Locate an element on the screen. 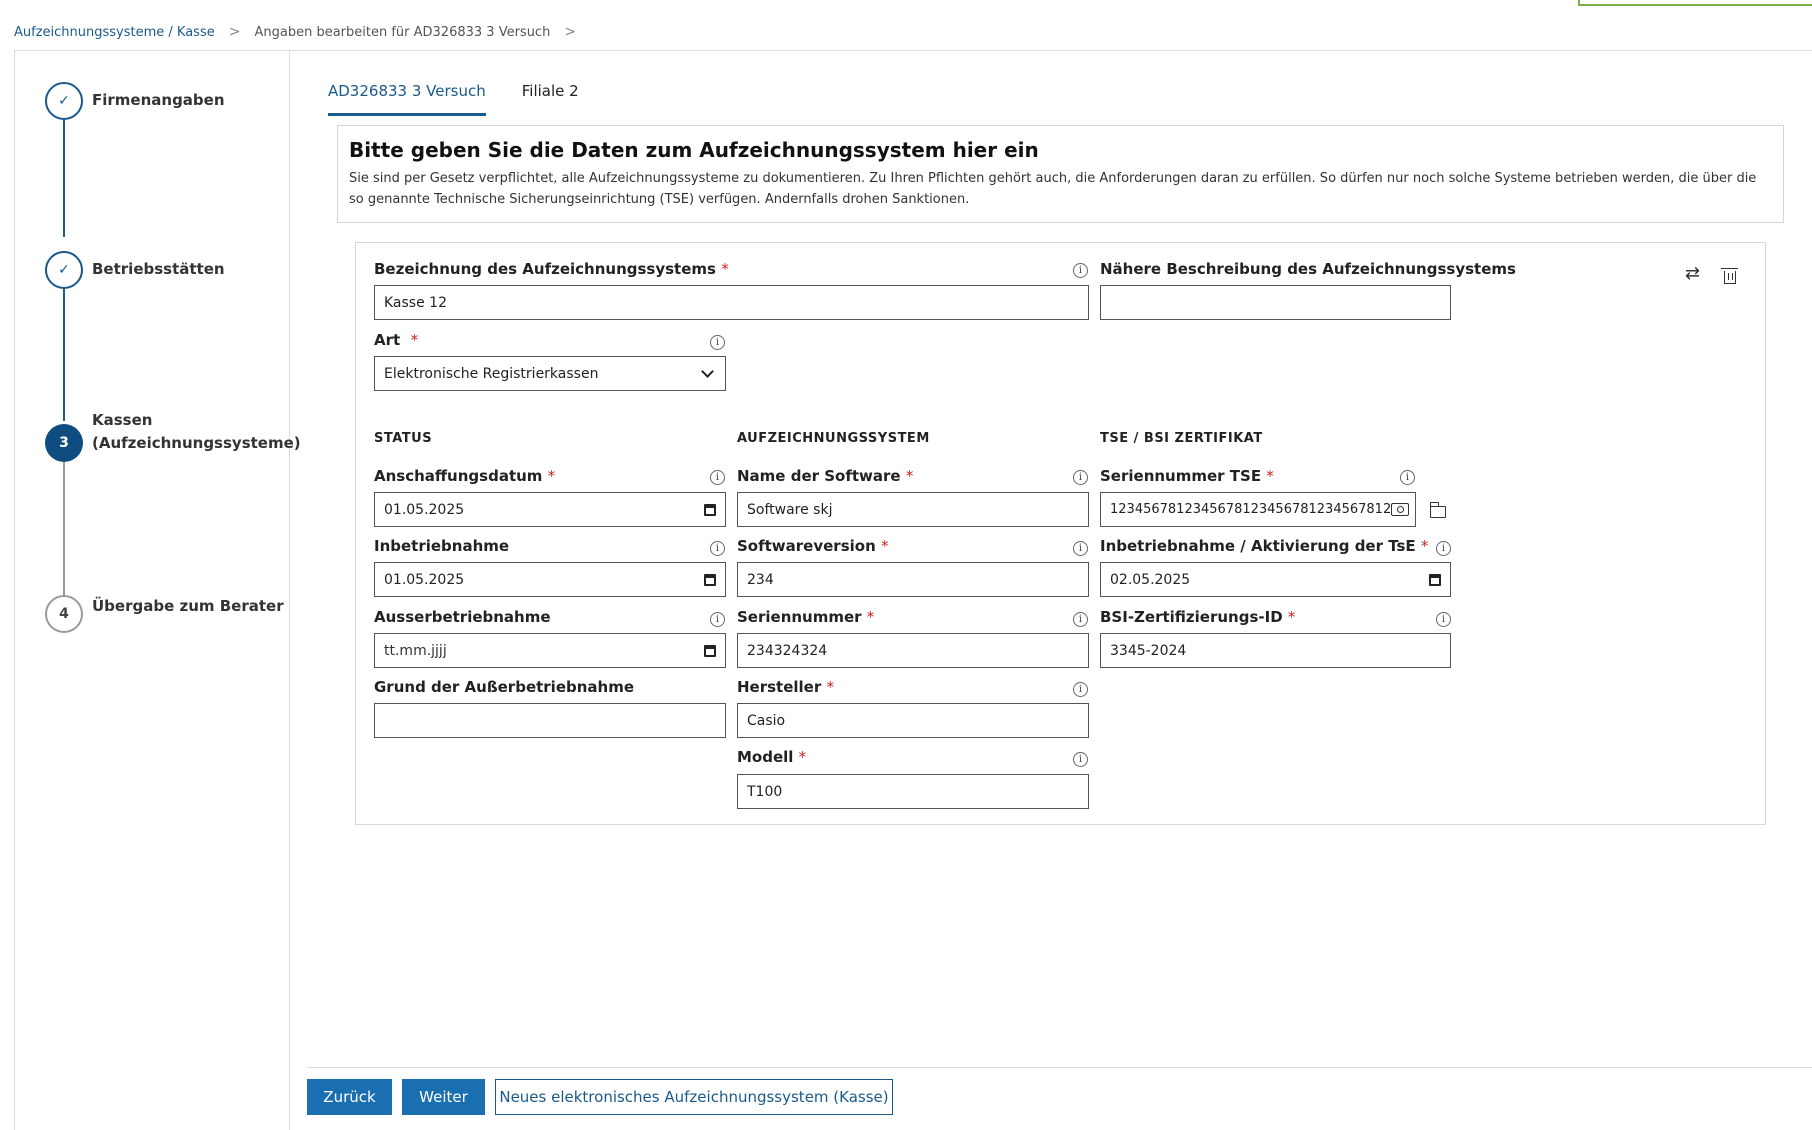 This screenshot has height=1130, width=1812. tse-inbetriebnahme-input: 02.05.2025 is located at coordinates (1275, 579).